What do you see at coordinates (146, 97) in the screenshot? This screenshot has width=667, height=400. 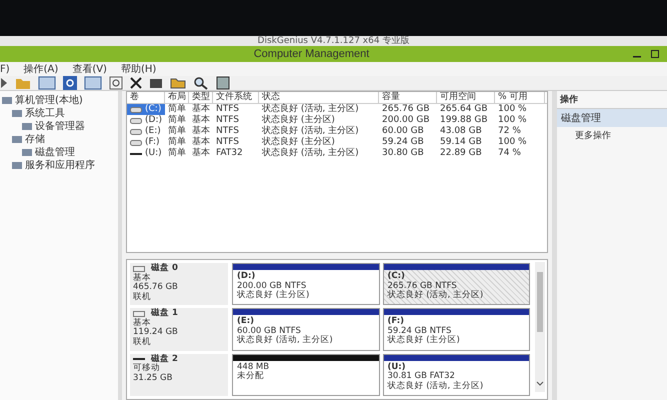 I see `column-header: 卷` at bounding box center [146, 97].